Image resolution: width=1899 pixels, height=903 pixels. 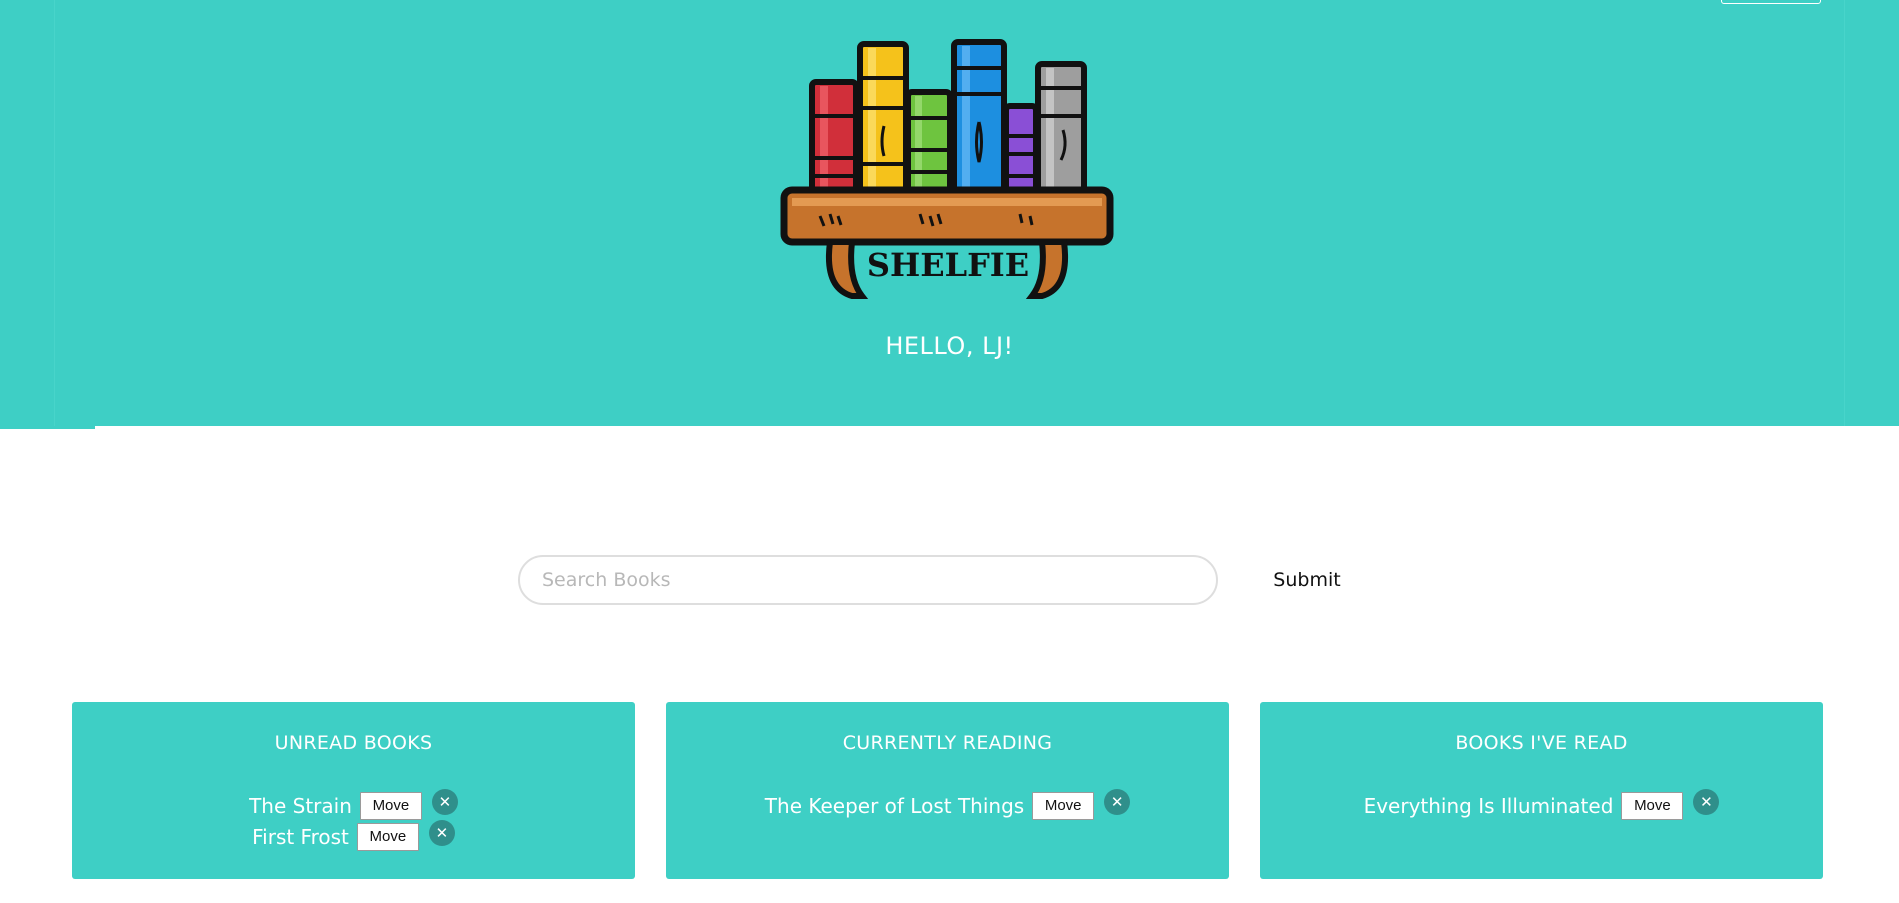 What do you see at coordinates (1541, 743) in the screenshot?
I see `shelf-title: BOOKS I'VE READ` at bounding box center [1541, 743].